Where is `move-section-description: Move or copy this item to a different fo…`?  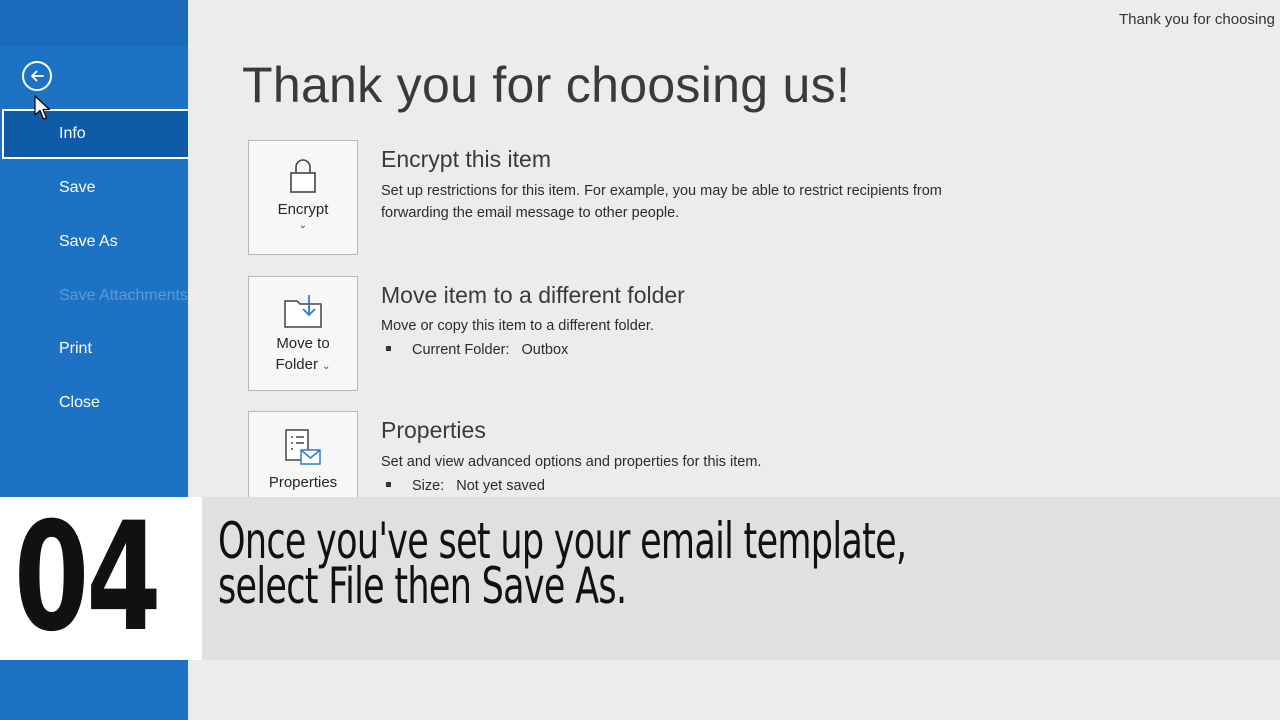
move-section-description: Move or copy this item to a different fo… is located at coordinates (517, 326).